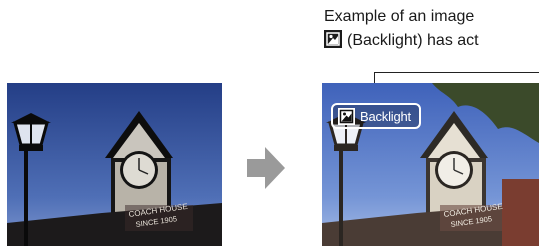 The width and height of the screenshot is (539, 246). What do you see at coordinates (413, 40) in the screenshot?
I see `caption-line-2-text: (Backlight) has act` at bounding box center [413, 40].